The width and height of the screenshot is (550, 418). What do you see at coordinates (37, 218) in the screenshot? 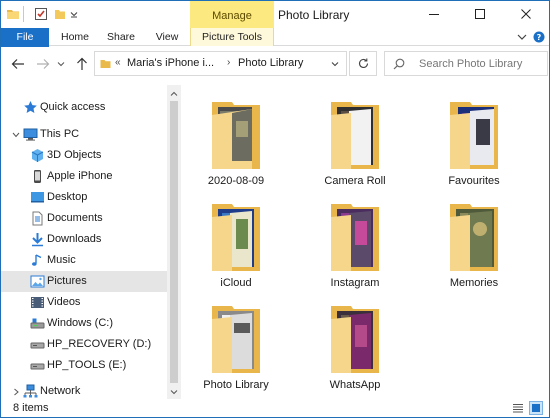
I see `document-icon` at bounding box center [37, 218].